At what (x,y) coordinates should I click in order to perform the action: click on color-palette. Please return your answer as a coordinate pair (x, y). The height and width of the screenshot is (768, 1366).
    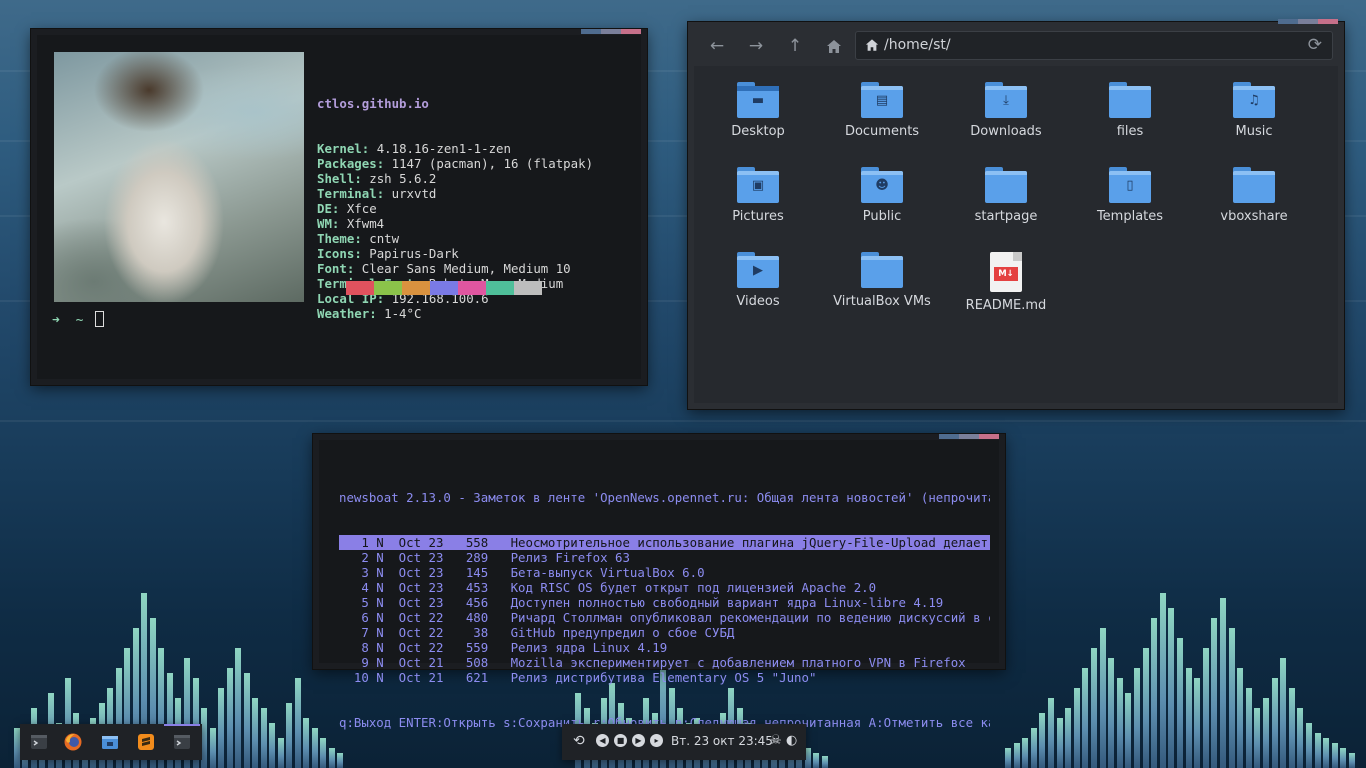
    Looking at the image, I should click on (444, 288).